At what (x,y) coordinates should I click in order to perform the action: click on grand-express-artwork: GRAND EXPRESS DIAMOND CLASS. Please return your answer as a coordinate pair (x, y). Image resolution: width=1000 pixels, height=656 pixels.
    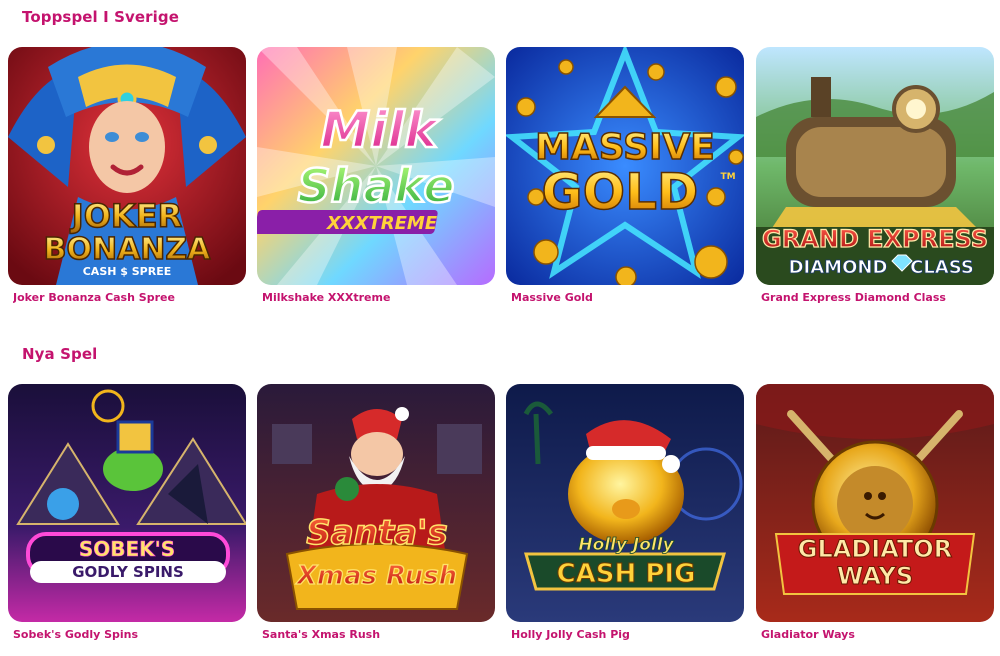
    Looking at the image, I should click on (875, 166).